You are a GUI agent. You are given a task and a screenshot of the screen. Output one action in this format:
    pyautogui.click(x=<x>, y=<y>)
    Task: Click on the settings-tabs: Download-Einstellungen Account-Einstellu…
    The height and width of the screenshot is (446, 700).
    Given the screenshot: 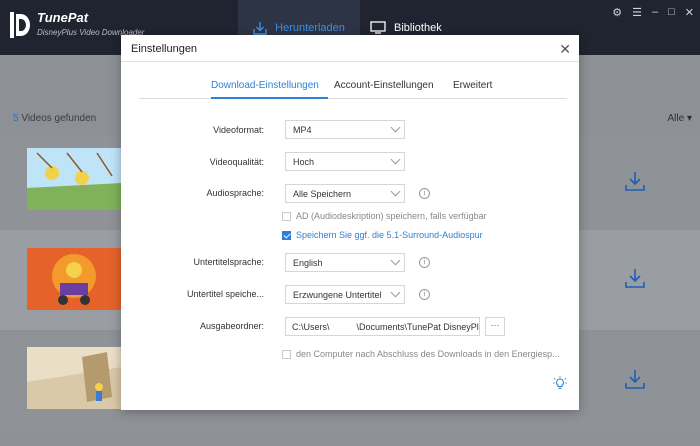 What is the action you would take?
    pyautogui.click(x=353, y=89)
    